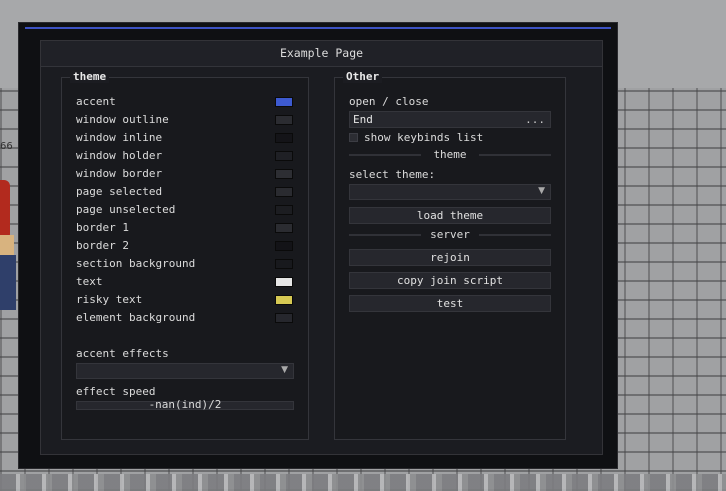 The image size is (726, 491). What do you see at coordinates (450, 280) in the screenshot?
I see `copy-join-script-button: copy join script` at bounding box center [450, 280].